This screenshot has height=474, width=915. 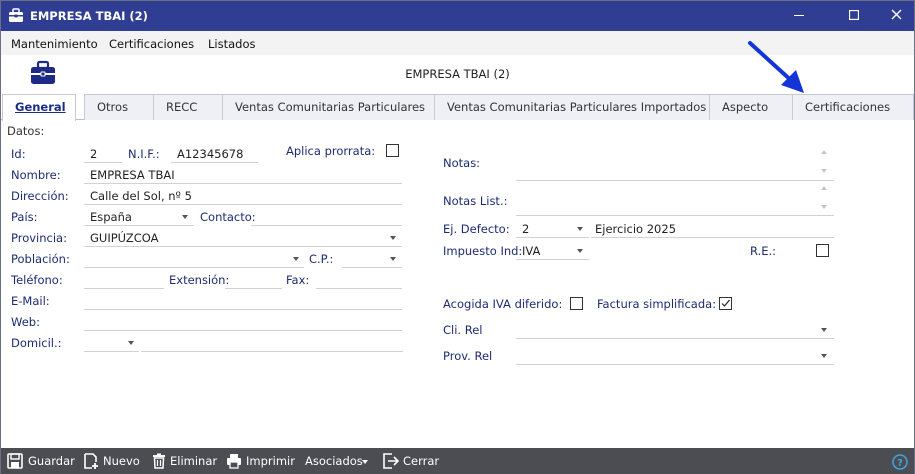 What do you see at coordinates (119, 107) in the screenshot?
I see `tab-otros: Otros` at bounding box center [119, 107].